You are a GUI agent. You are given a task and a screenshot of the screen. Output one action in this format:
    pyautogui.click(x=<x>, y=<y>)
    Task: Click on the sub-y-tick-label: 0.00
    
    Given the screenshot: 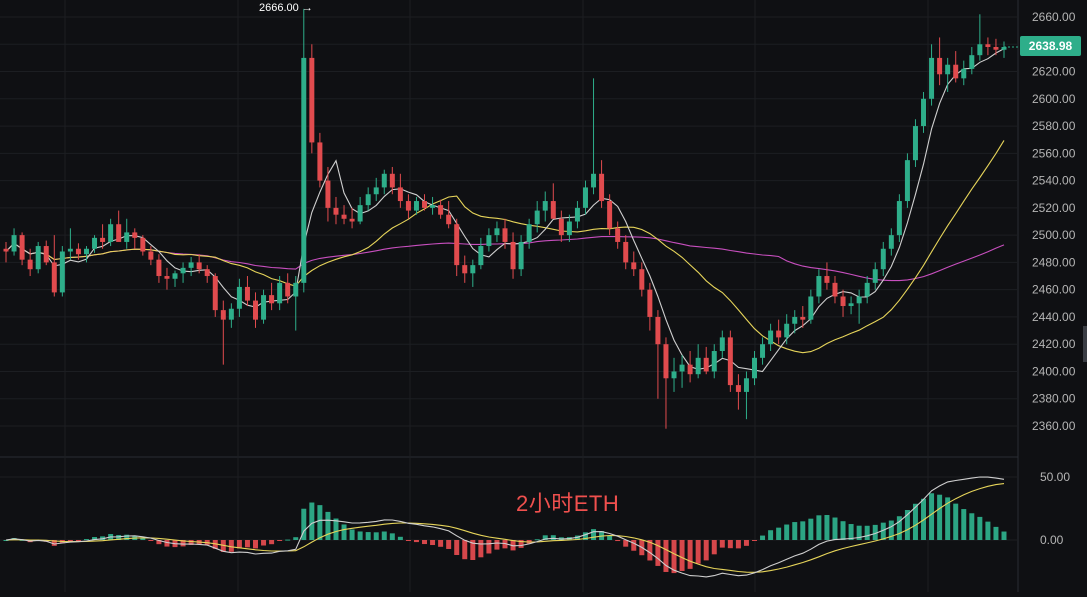 What is the action you would take?
    pyautogui.click(x=1052, y=540)
    